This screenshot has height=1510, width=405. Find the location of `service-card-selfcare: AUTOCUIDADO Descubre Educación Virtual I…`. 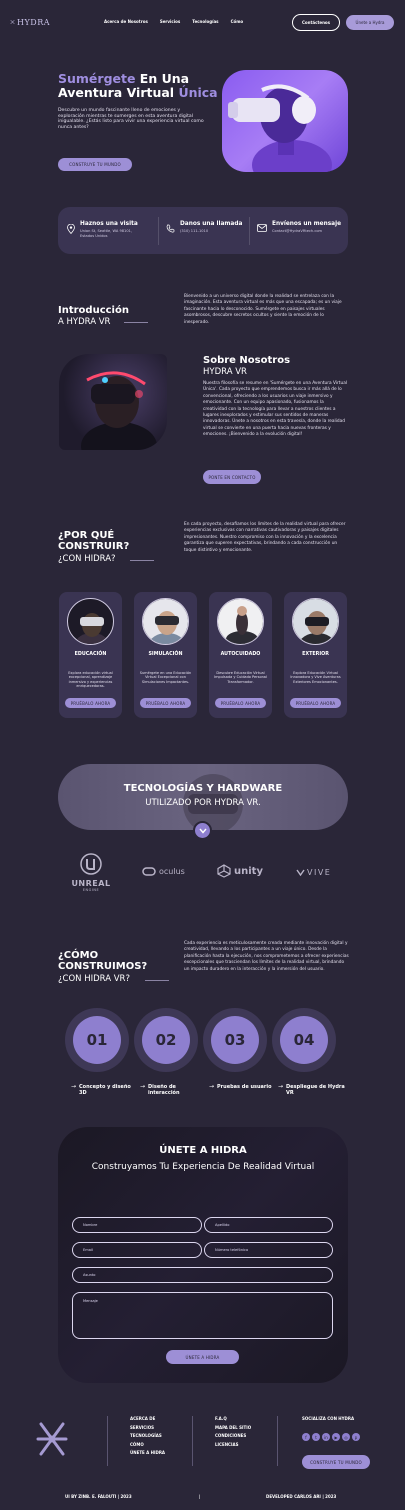

service-card-selfcare: AUTOCUIDADO Descubre Educación Virtual I… is located at coordinates (240, 655).